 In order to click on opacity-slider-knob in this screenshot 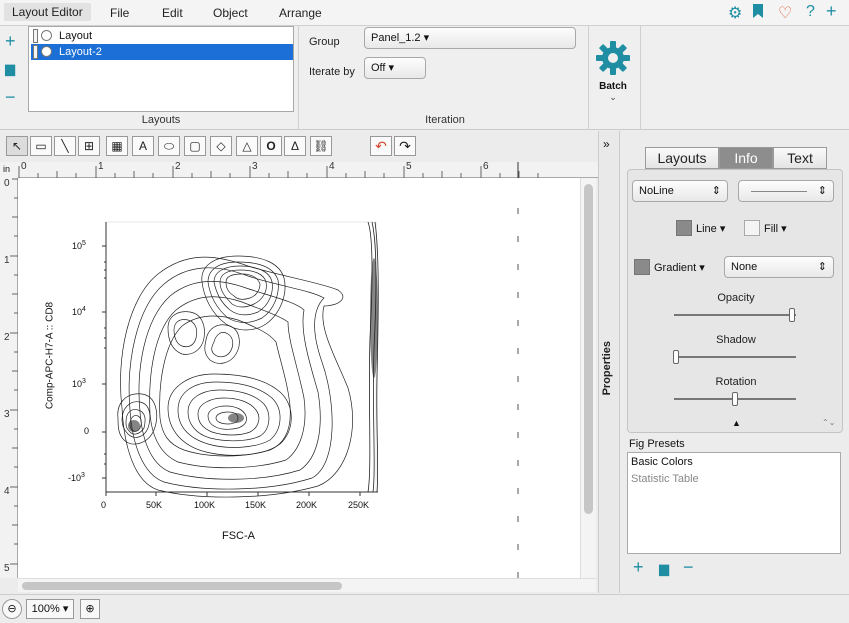, I will do `click(792, 315)`.